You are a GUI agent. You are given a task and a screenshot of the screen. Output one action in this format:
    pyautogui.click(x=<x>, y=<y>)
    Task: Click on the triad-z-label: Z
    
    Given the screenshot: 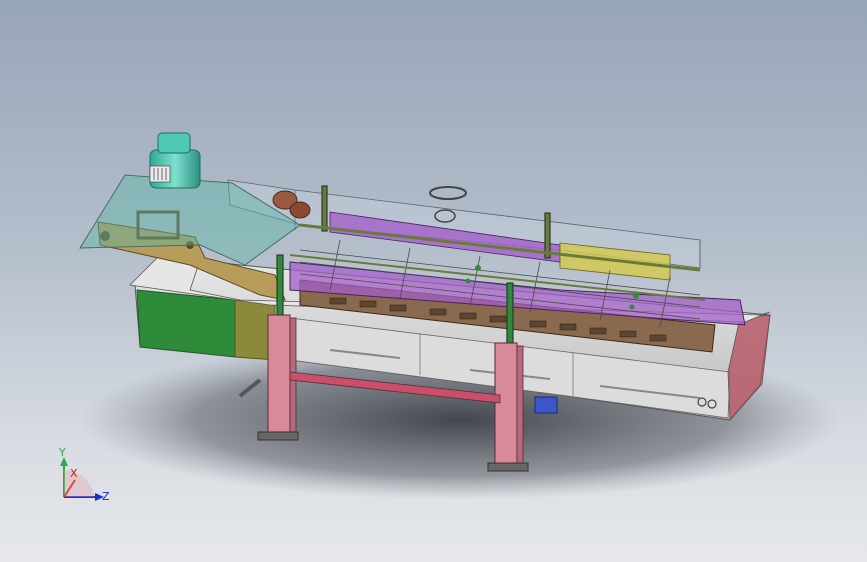 What is the action you would take?
    pyautogui.click(x=106, y=496)
    